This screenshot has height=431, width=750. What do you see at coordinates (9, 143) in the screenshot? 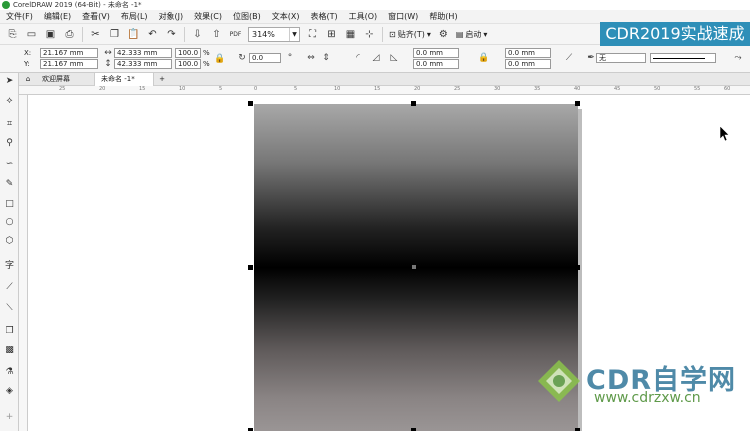
I see `zoom-tool-icon: ⚲` at bounding box center [9, 143].